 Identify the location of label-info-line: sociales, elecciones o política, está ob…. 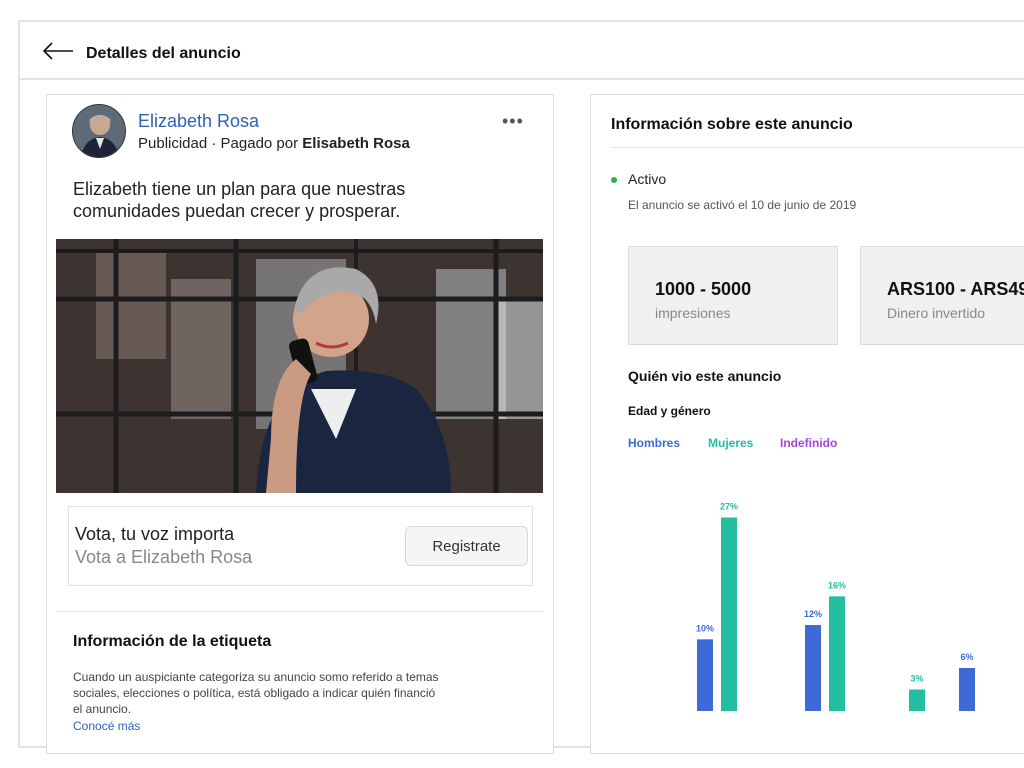
(254, 693).